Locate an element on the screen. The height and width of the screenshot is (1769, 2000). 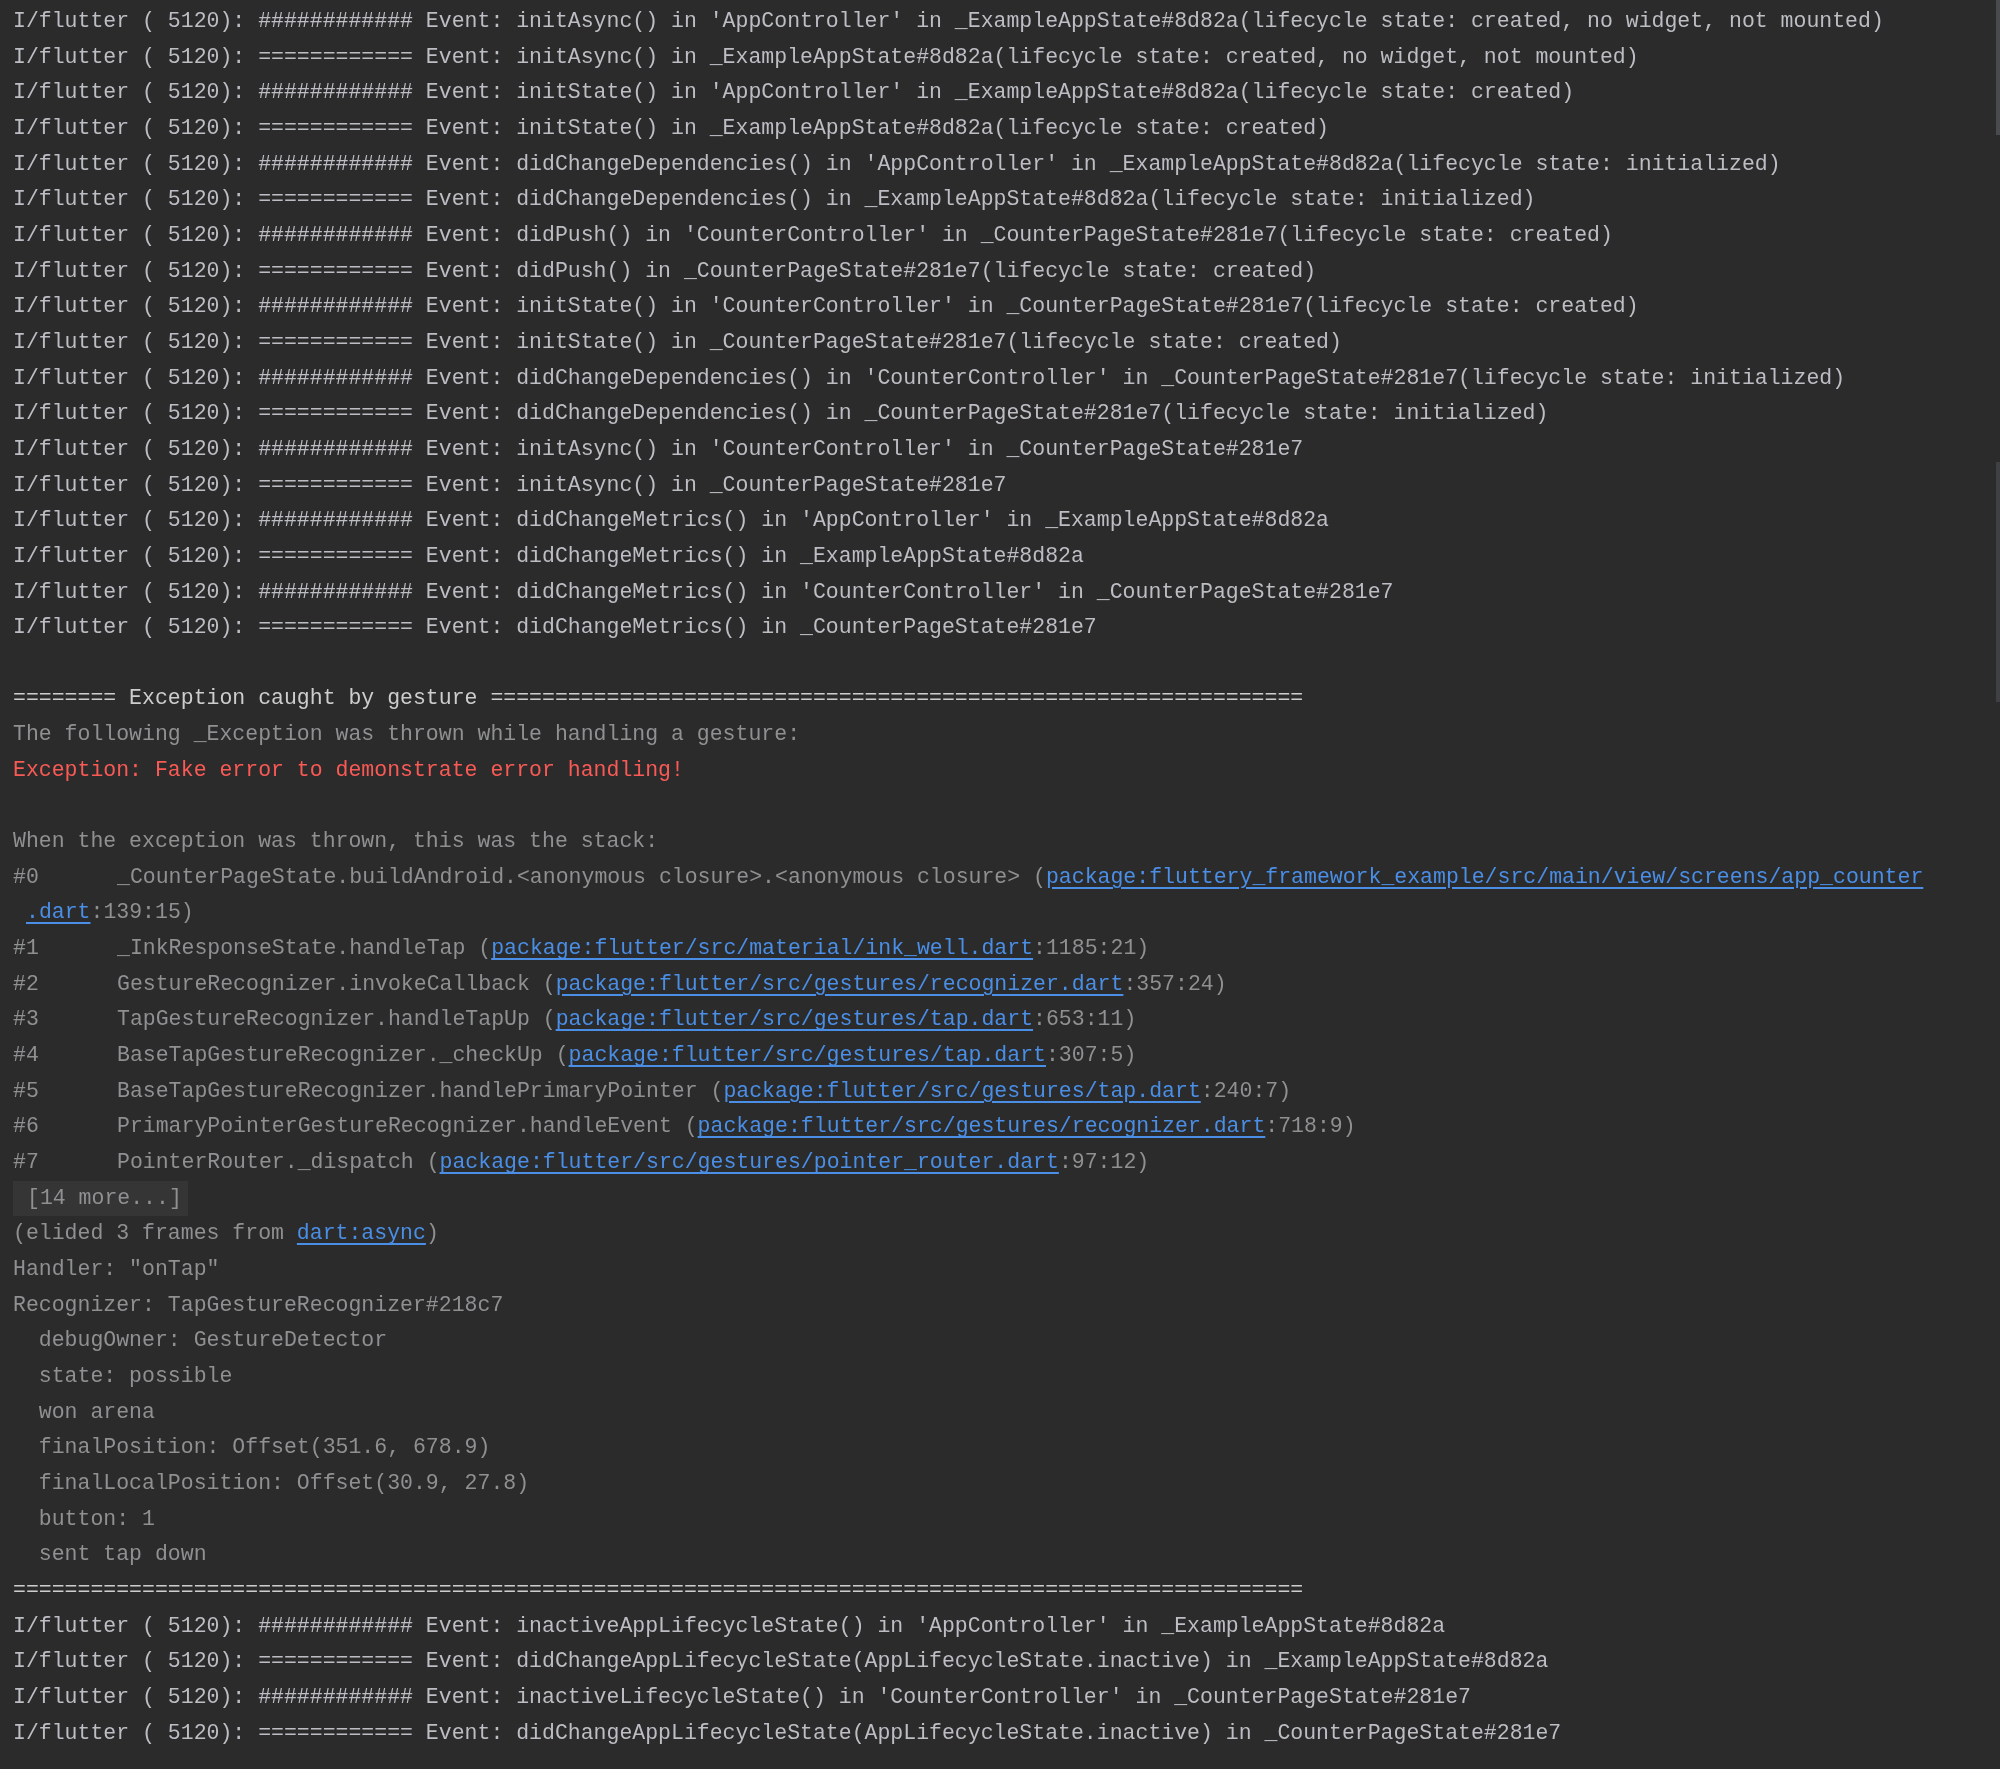
trace-line: state: possible is located at coordinates (135, 1376).